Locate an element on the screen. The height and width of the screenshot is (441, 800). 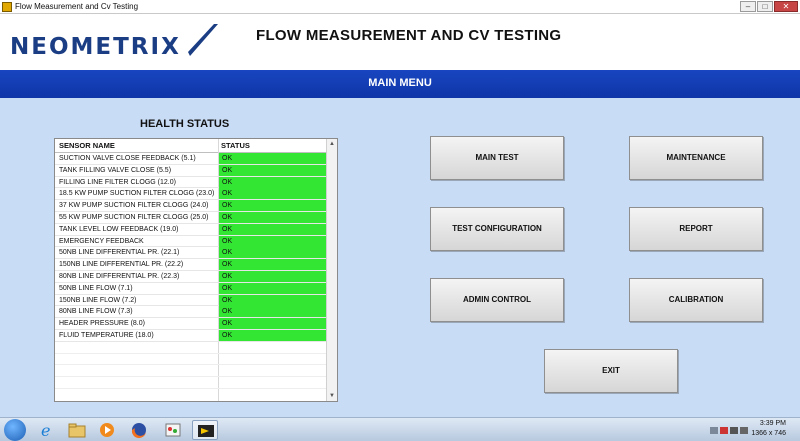
paint-icon is located at coordinates (173, 430).